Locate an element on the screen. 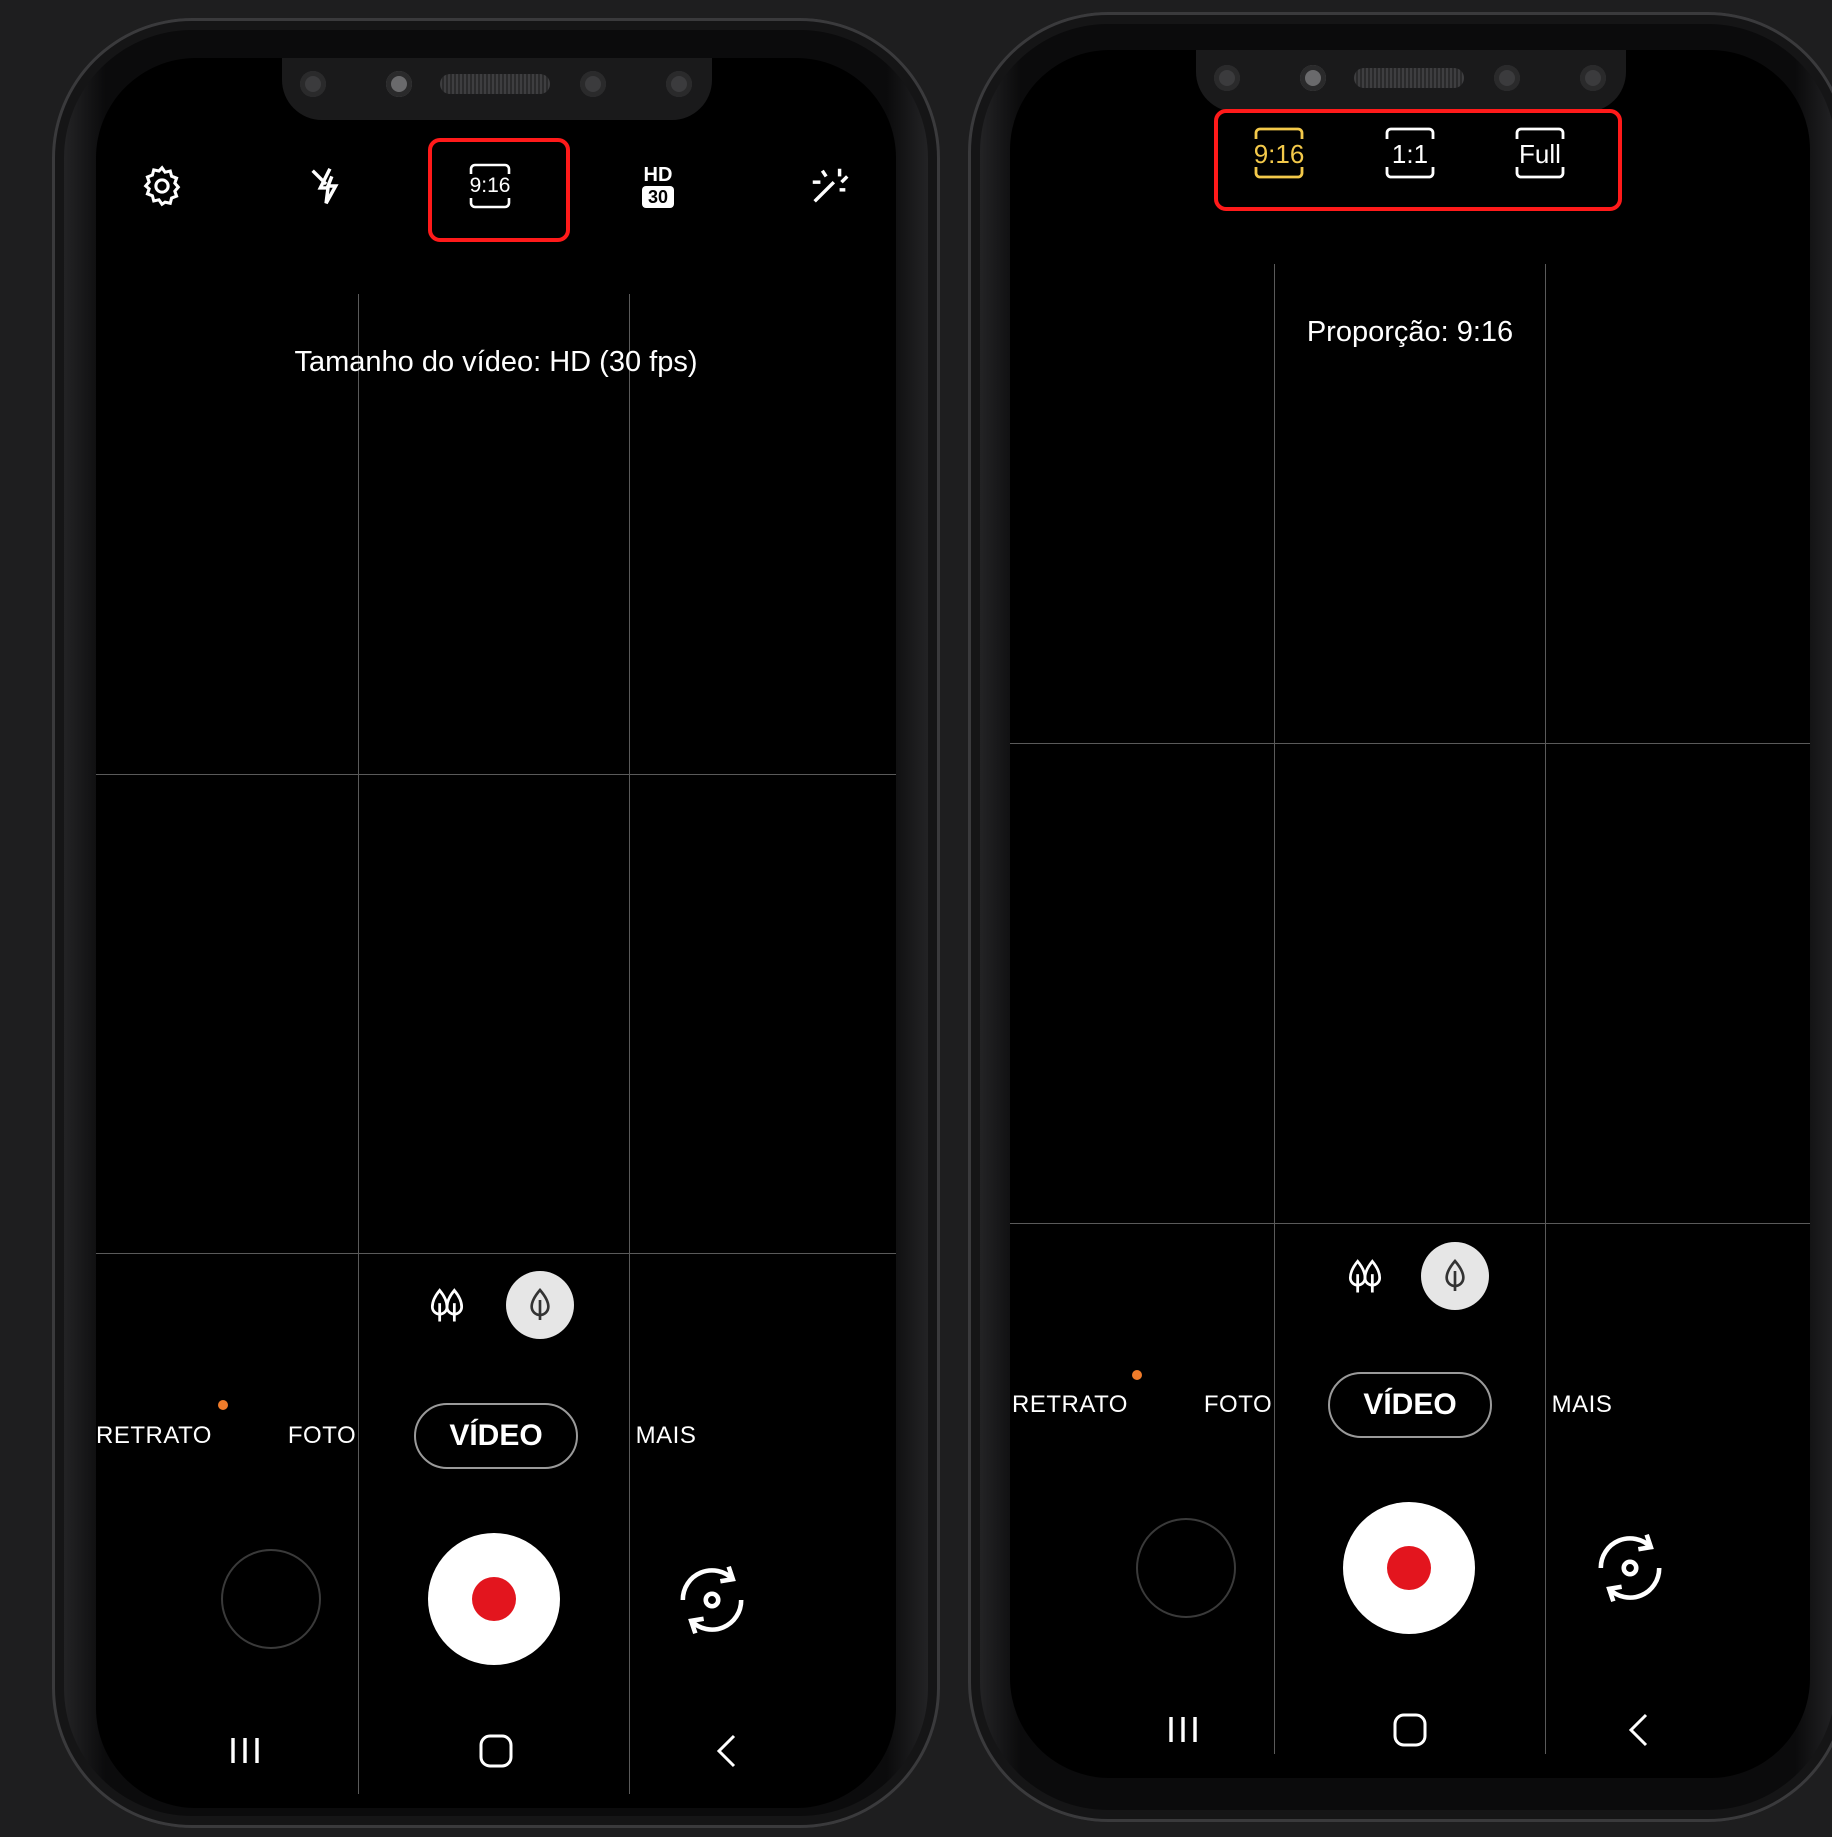 The height and width of the screenshot is (1837, 1832). video-size-toast: Tamanho do vídeo: HD (30 fps) is located at coordinates (496, 362).